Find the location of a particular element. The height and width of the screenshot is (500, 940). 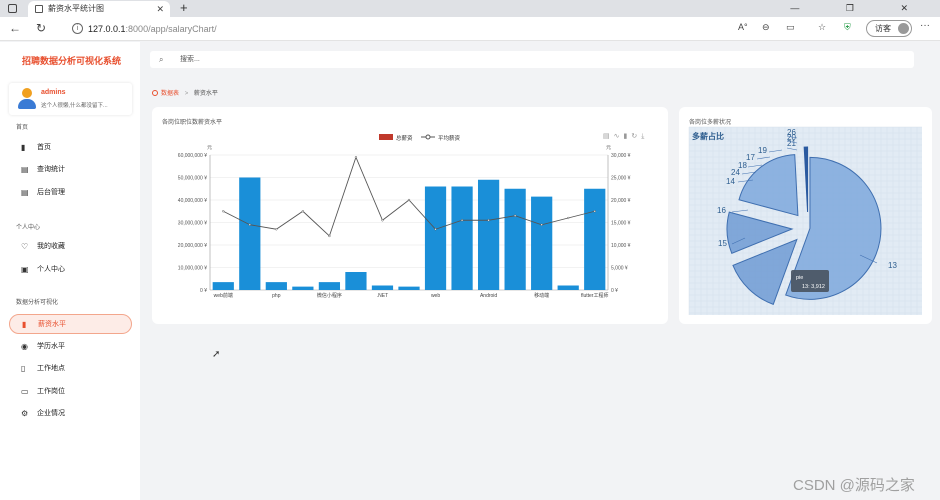

read-aloud-icon: A° is located at coordinates (743, 27).